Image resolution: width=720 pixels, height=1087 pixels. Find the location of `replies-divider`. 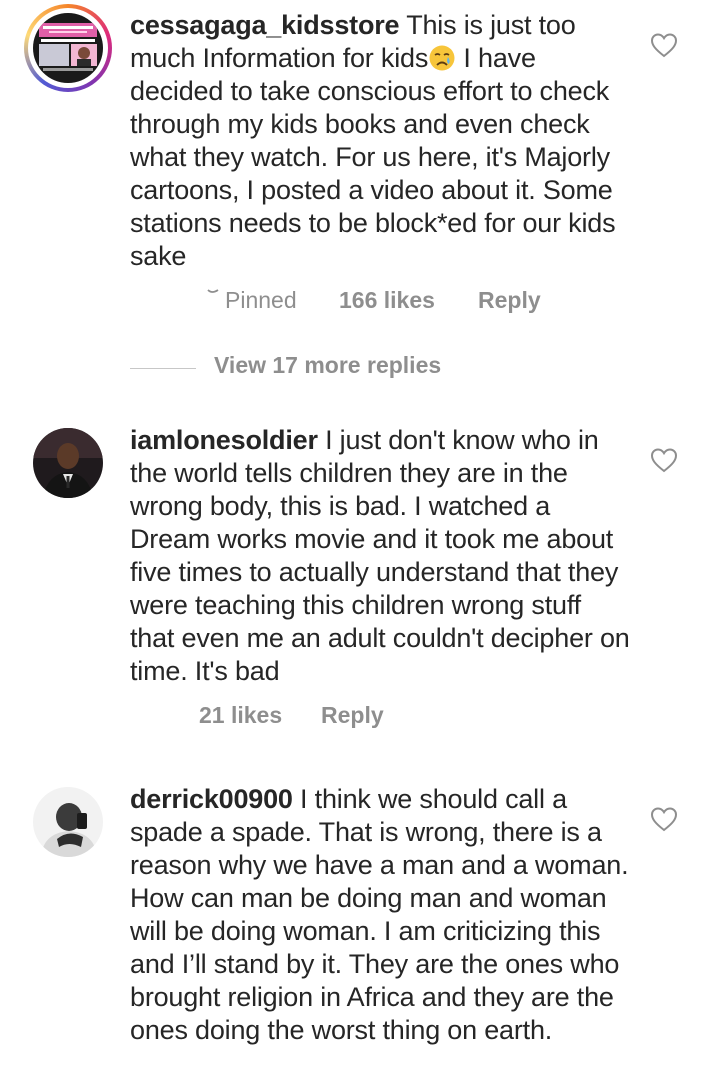

replies-divider is located at coordinates (163, 368).